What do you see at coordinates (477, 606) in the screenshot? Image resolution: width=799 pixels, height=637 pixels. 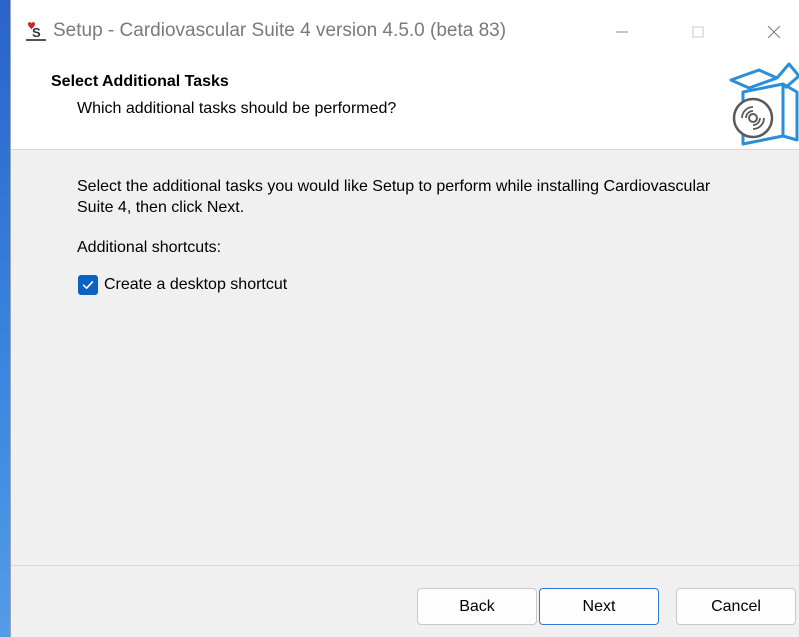 I see `back-button: Back` at bounding box center [477, 606].